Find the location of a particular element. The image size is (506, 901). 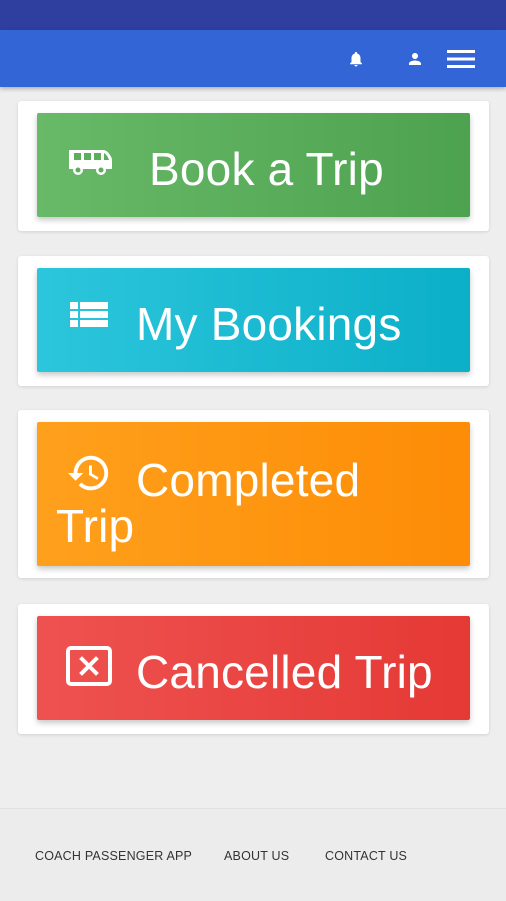

app-bar is located at coordinates (253, 58).